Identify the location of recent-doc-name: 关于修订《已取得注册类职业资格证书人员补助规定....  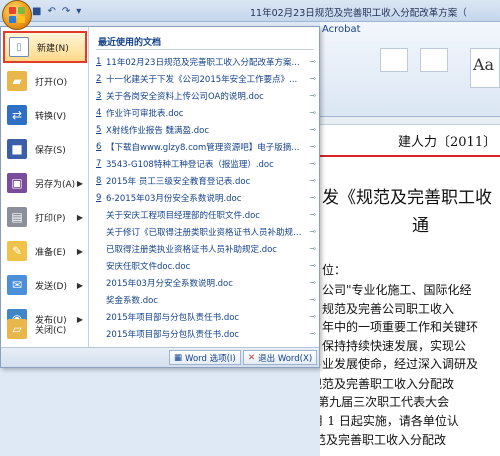
(206, 232).